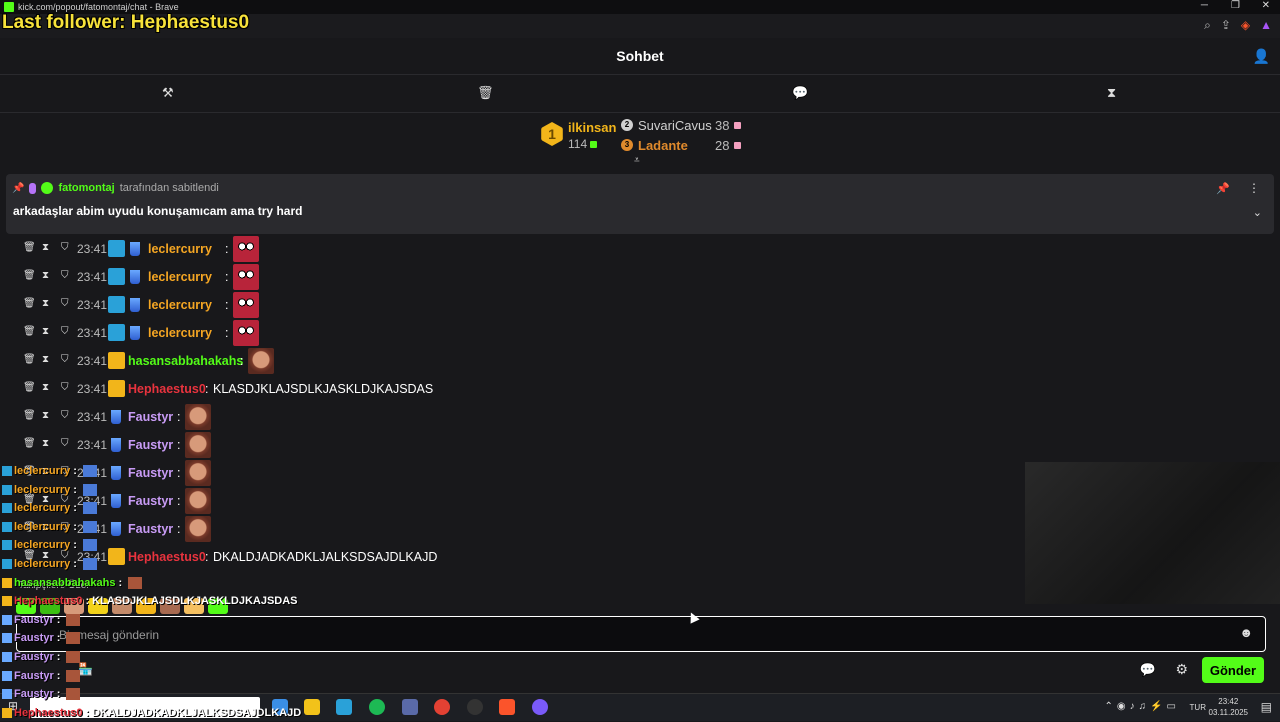  Describe the element at coordinates (1148, 670) in the screenshot. I see `chat-mode-icon: 💬` at that location.